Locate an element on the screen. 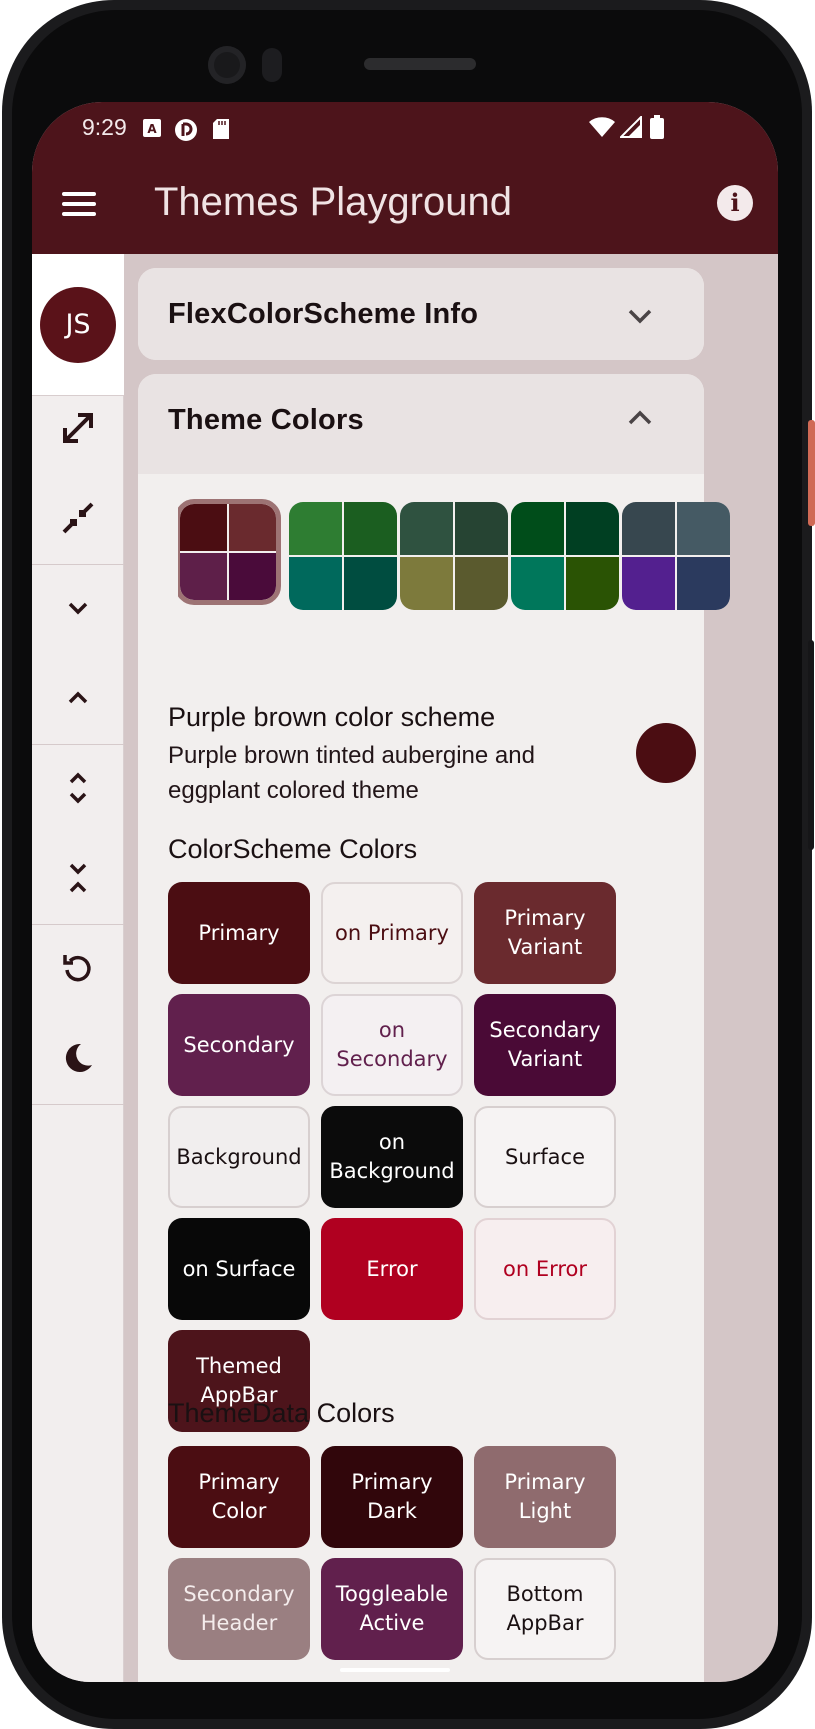 This screenshot has height=1729, width=815. svg-text: A is located at coordinates (152, 129).